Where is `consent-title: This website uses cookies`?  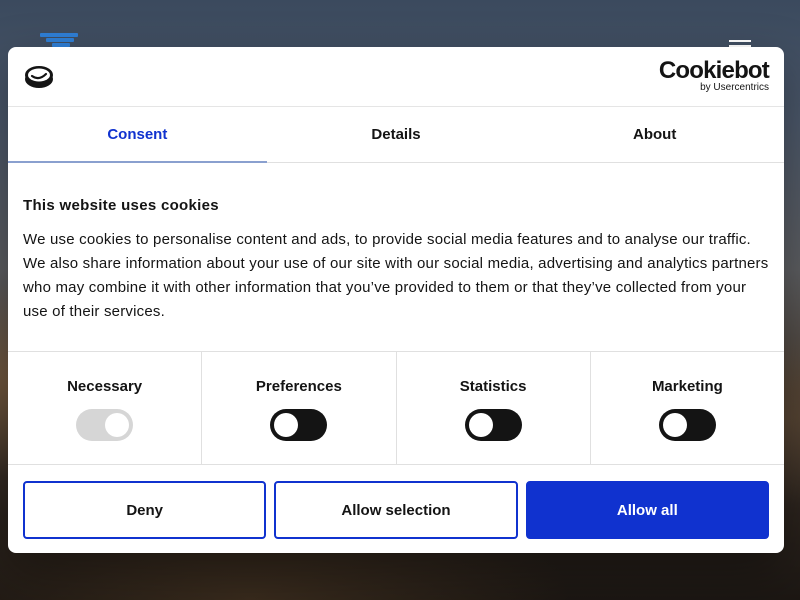 consent-title: This website uses cookies is located at coordinates (121, 205).